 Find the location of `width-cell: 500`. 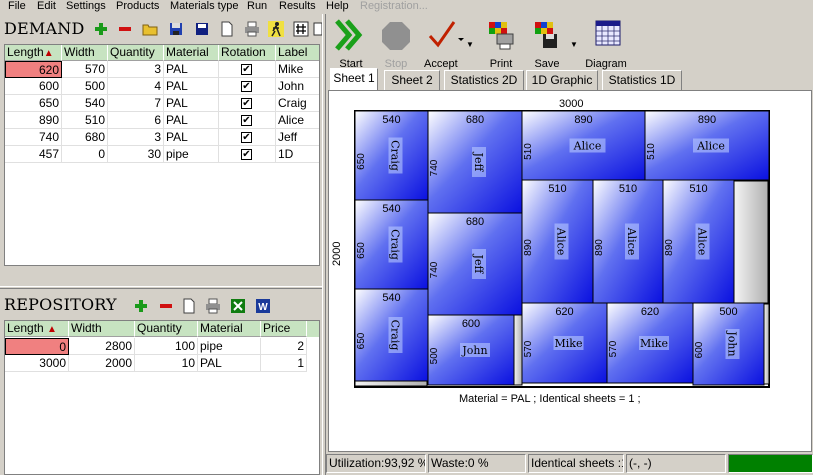

width-cell: 500 is located at coordinates (85, 86).